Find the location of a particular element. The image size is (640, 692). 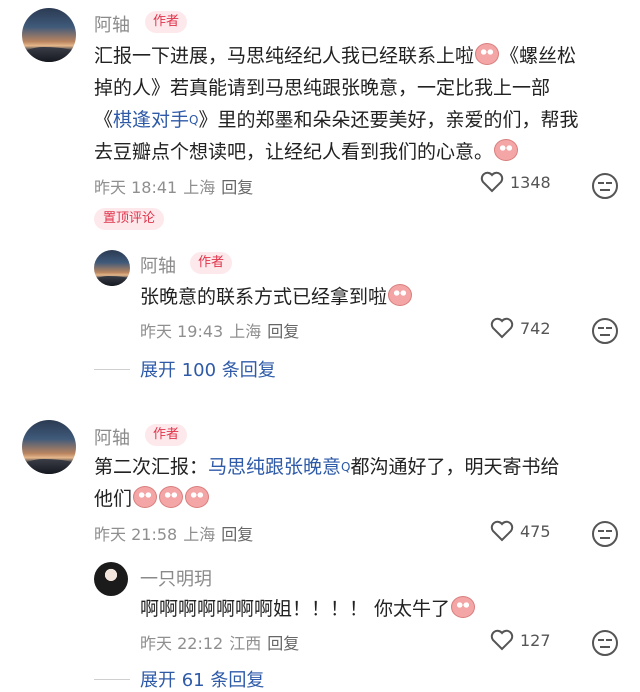

like-button: 475 is located at coordinates (520, 531).